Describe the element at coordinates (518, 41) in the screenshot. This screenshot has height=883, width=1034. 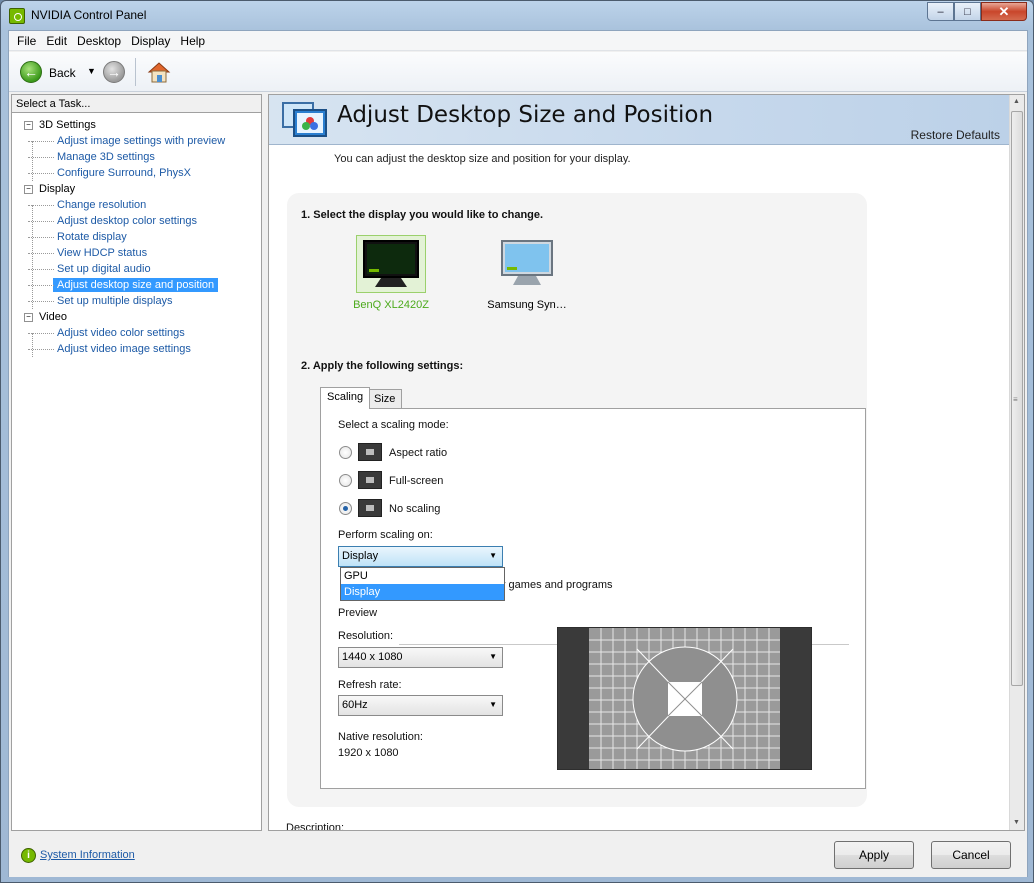
I see `menu-bar: File Edit Desktop Display Help` at that location.